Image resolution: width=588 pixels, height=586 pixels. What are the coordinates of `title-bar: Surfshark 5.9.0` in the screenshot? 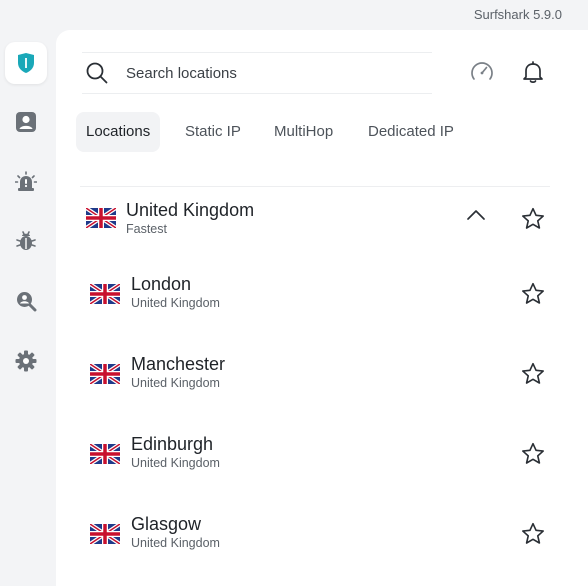 It's located at (294, 15).